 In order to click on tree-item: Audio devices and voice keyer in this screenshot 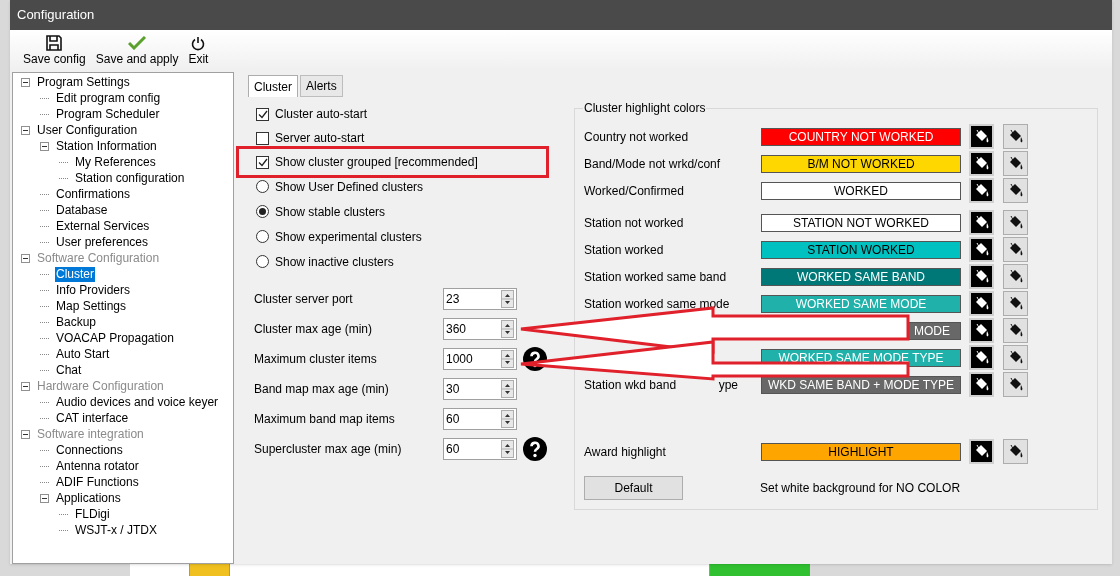, I will do `click(137, 402)`.